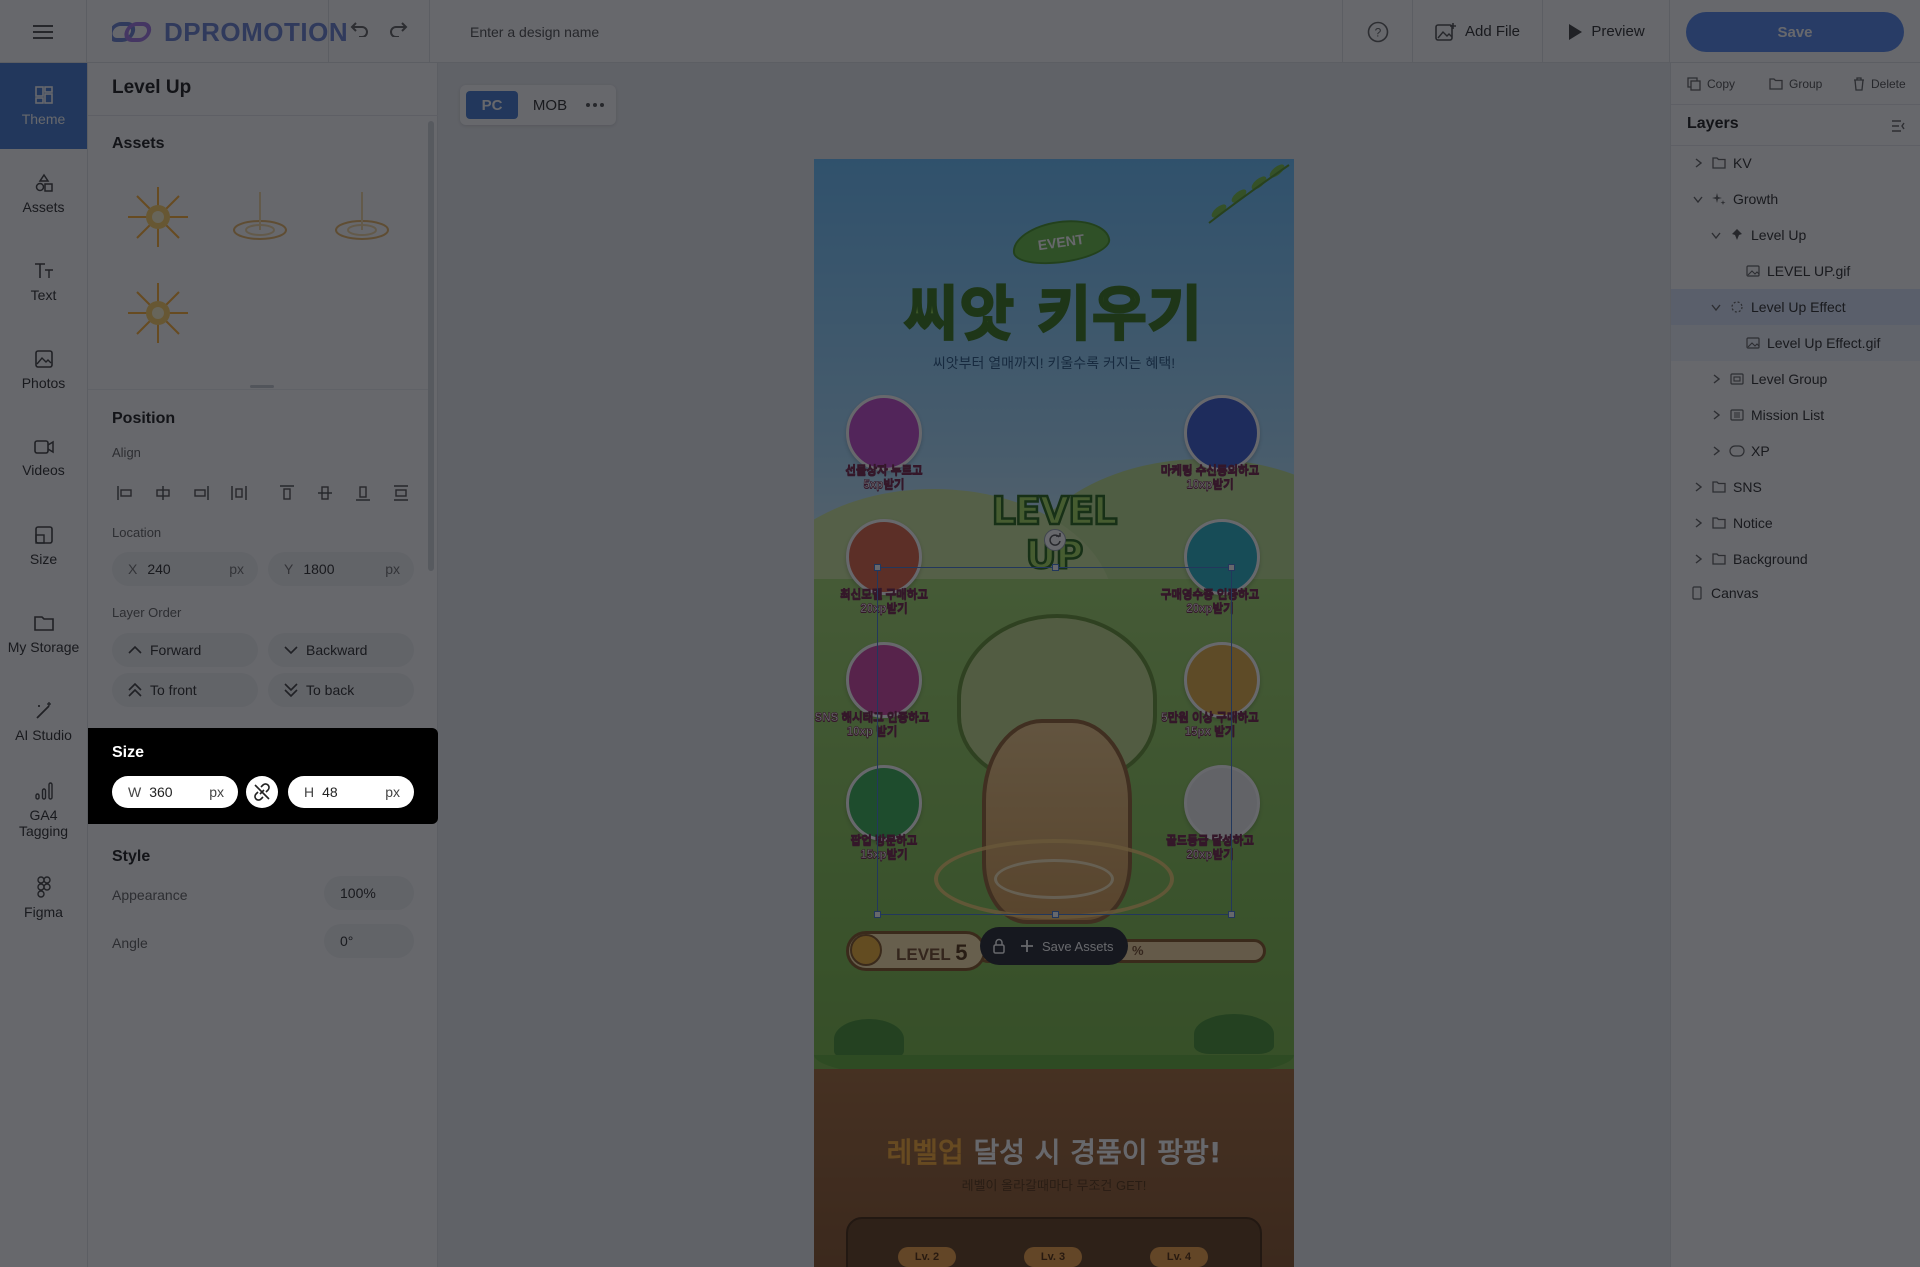  I want to click on preview-button: Preview, so click(1606, 31).